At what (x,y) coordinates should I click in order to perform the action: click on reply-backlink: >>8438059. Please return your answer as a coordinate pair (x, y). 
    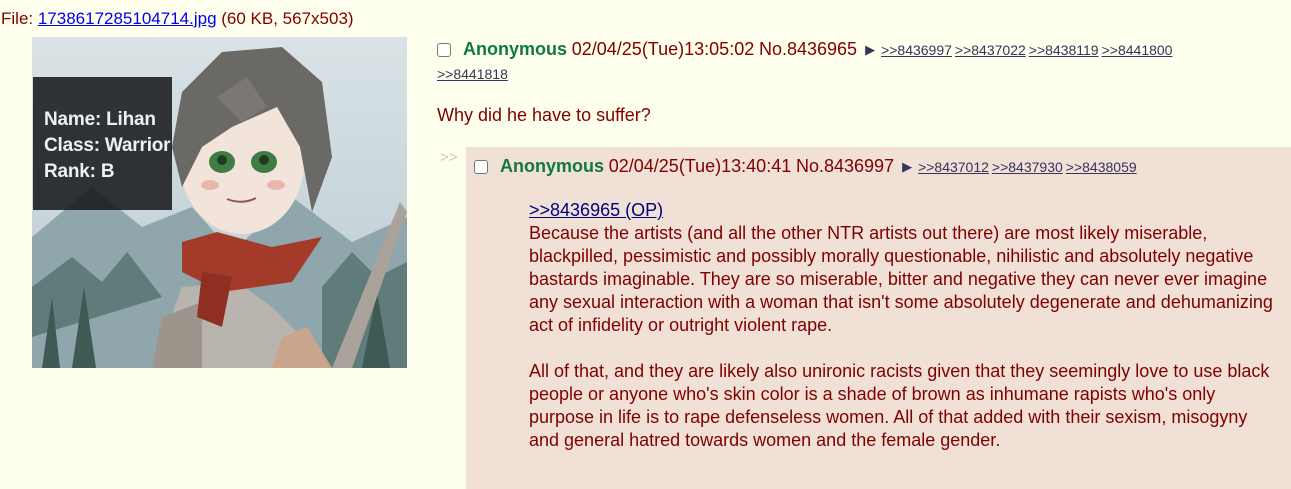
    Looking at the image, I should click on (1101, 167).